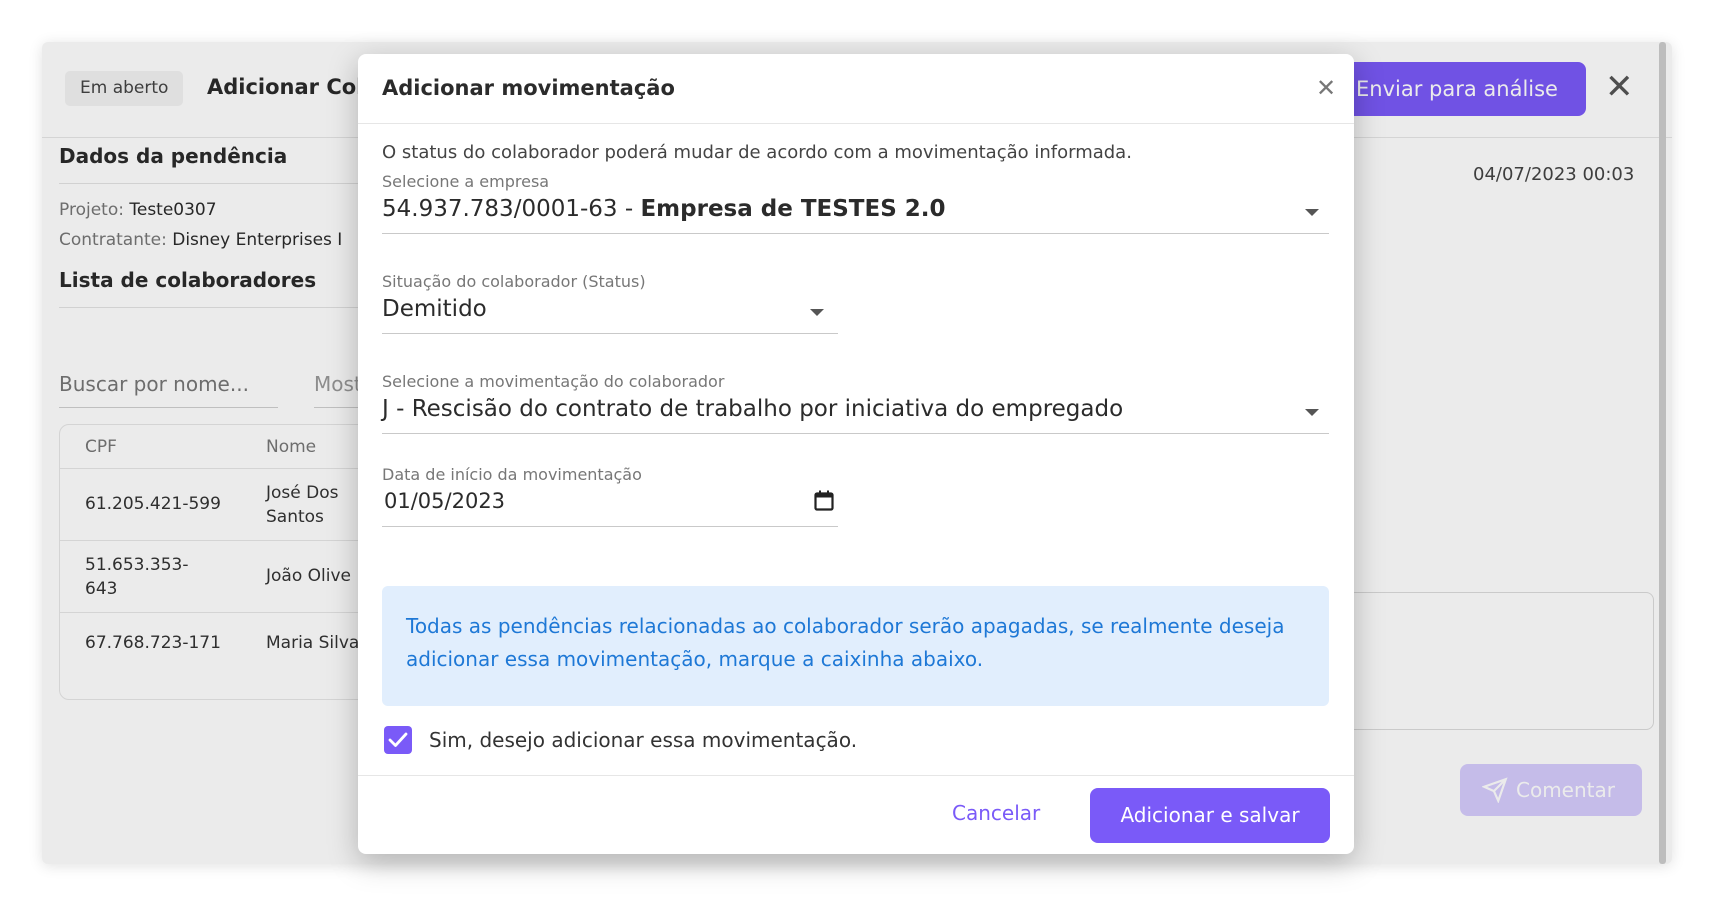 This screenshot has height=909, width=1715. I want to click on movement-label: Selecione a movimentação do colaborador, so click(553, 381).